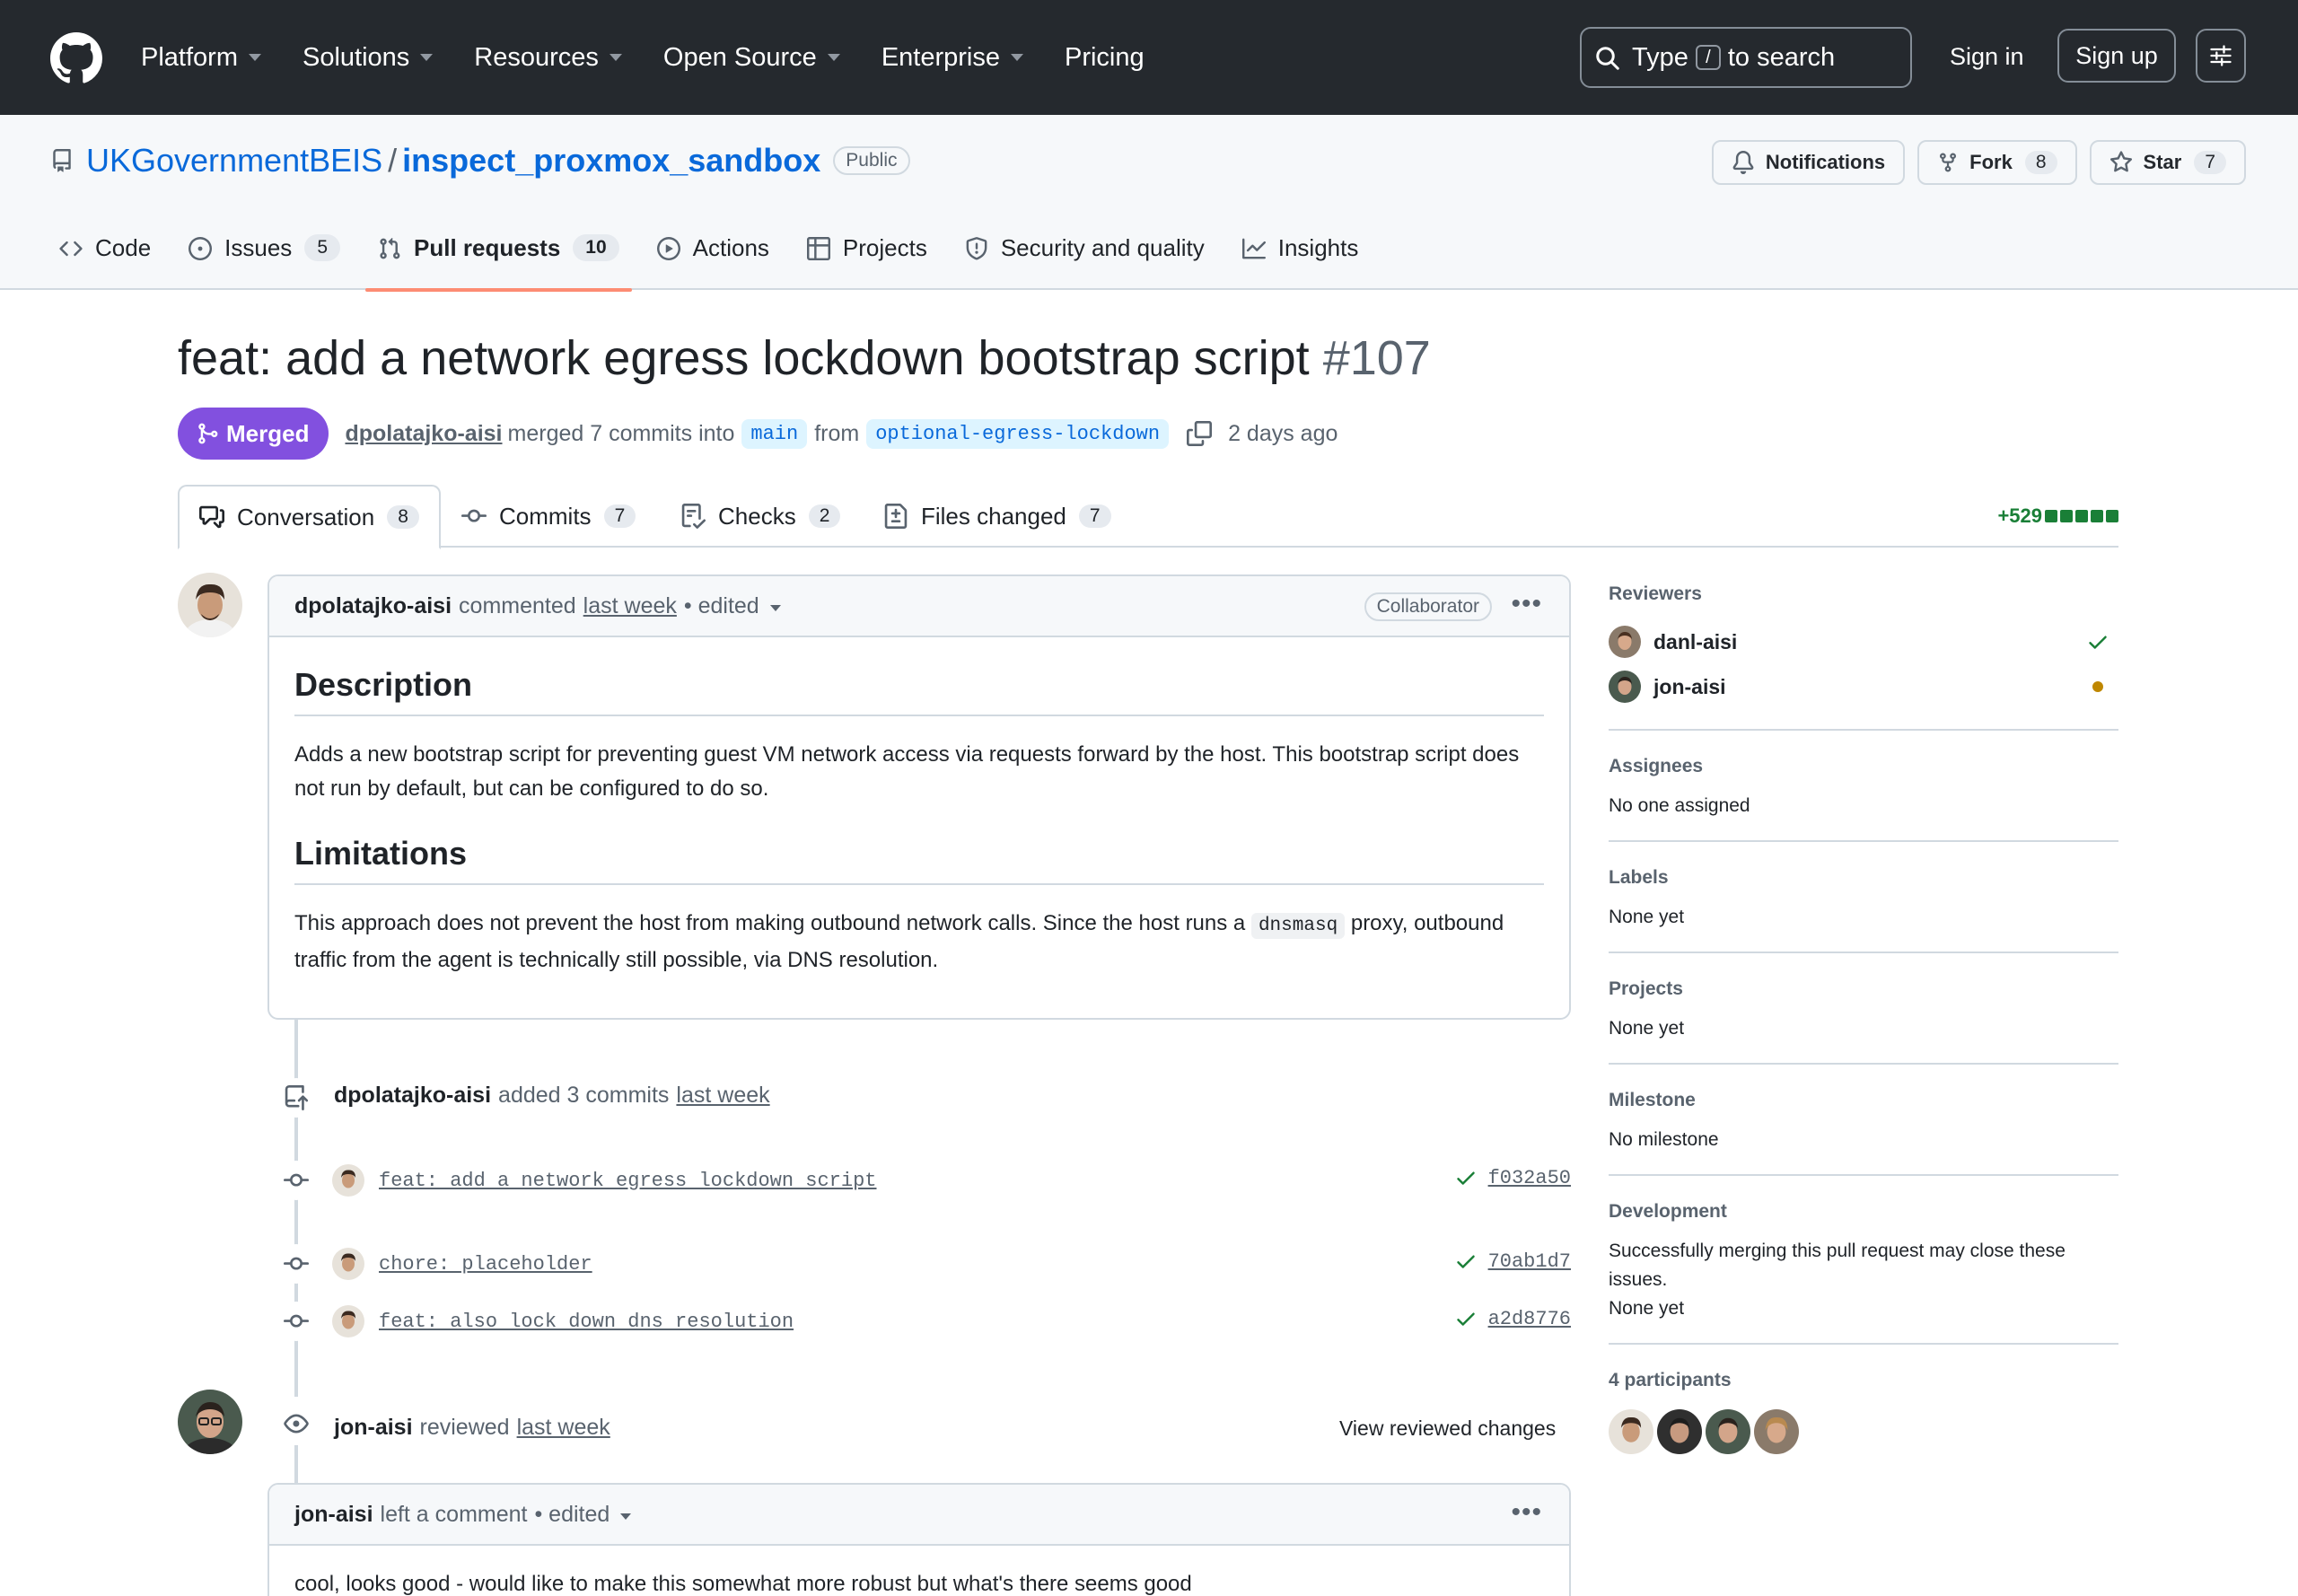 This screenshot has height=1596, width=2298. Describe the element at coordinates (423, 434) in the screenshot. I see `pr-author-link: dpolatajko-aisi` at that location.